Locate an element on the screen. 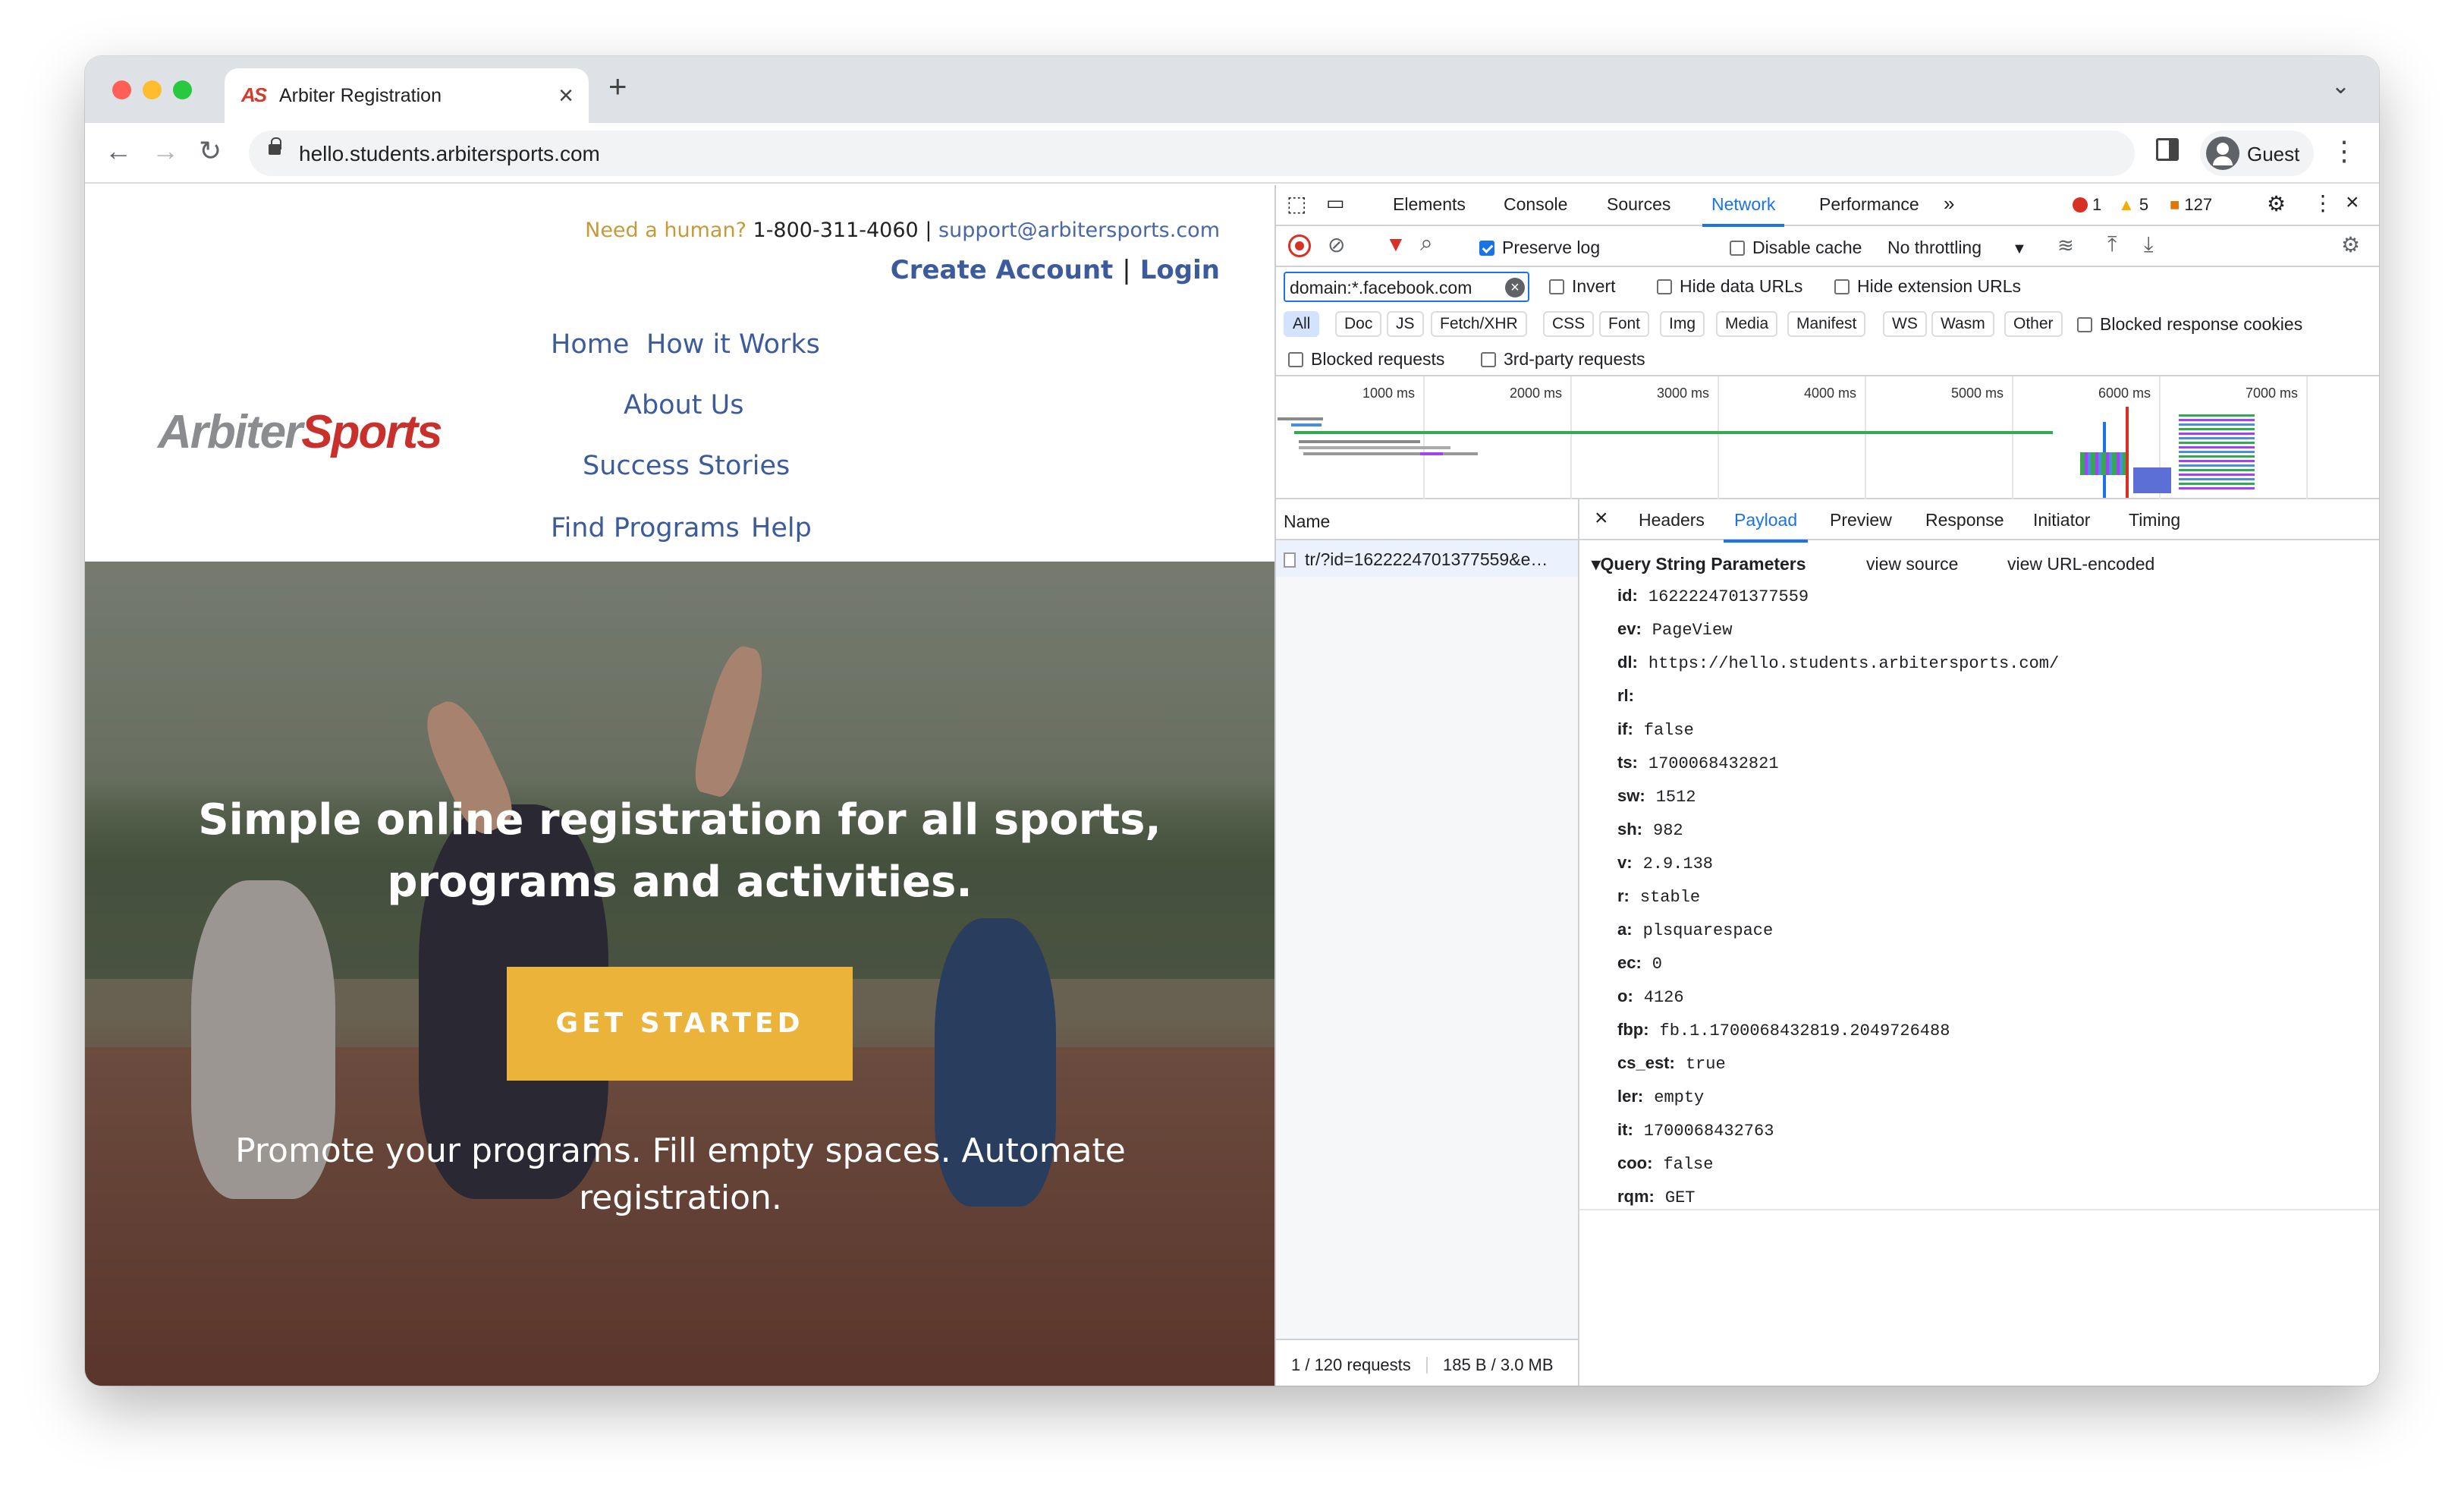 The image size is (2464, 1498). detail-tab-response: Response is located at coordinates (1964, 520).